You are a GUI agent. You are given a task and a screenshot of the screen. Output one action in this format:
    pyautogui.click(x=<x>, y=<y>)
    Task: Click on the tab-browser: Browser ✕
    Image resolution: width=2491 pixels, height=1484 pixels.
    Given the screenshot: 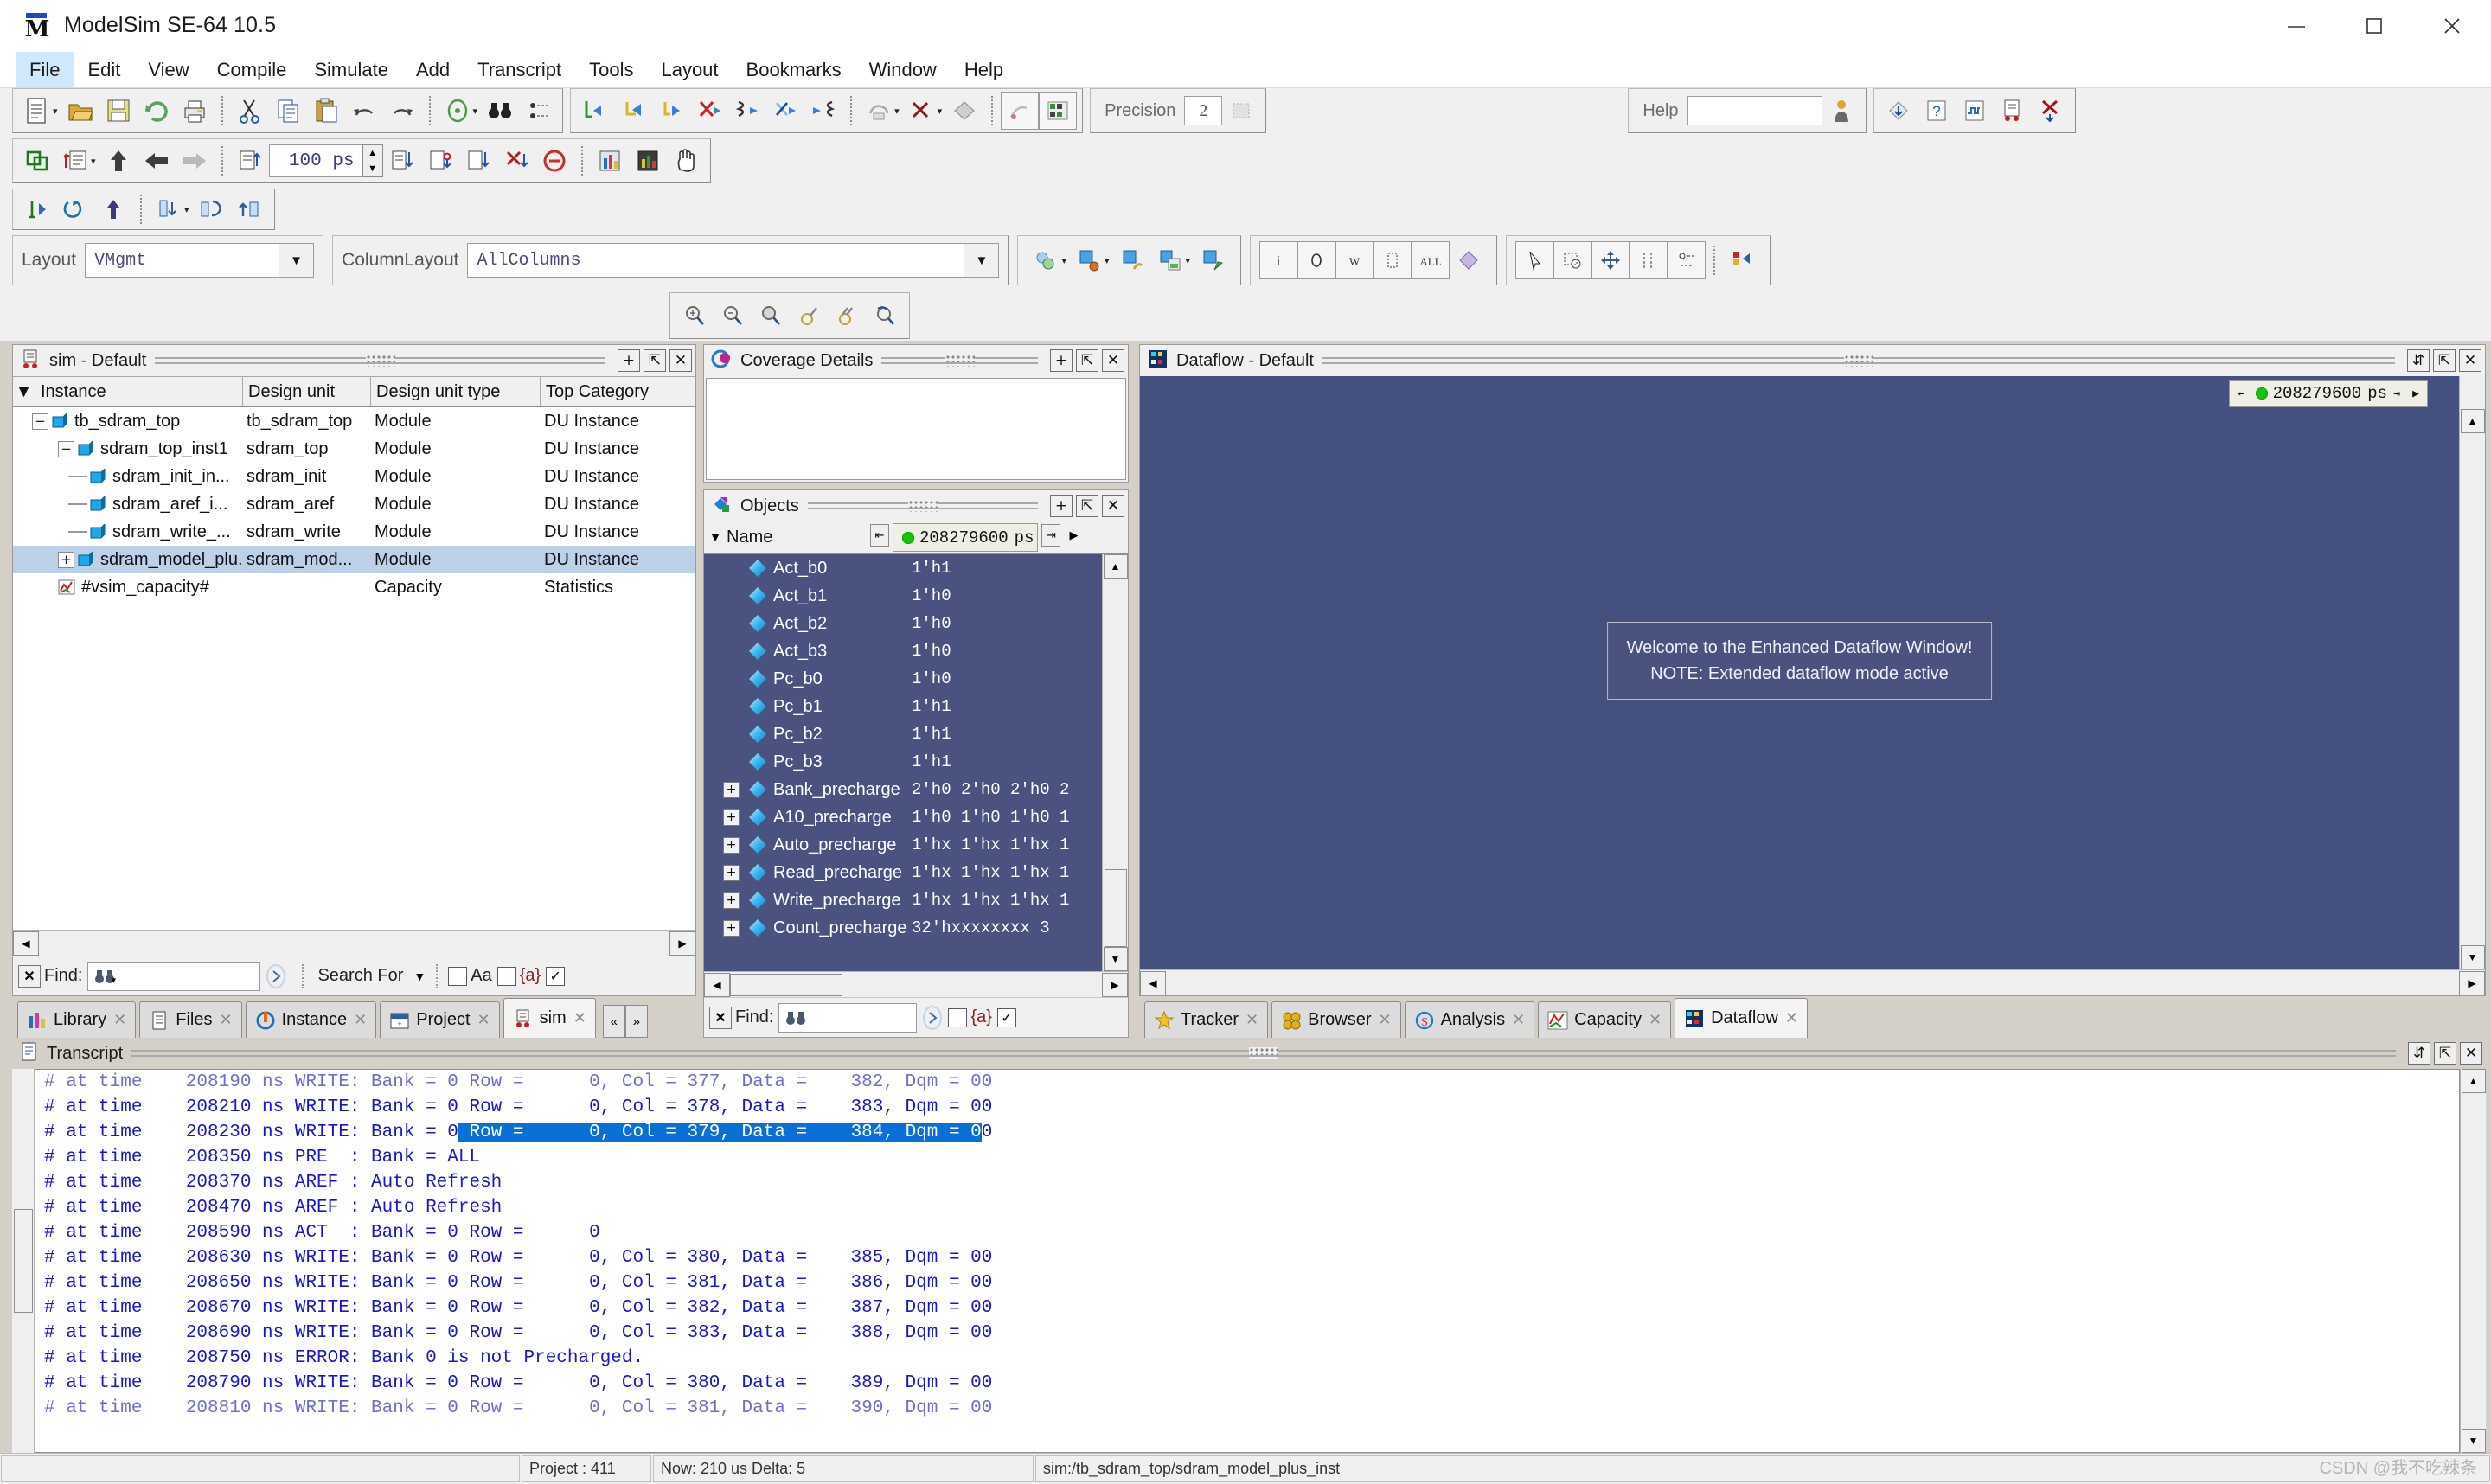 What is the action you would take?
    pyautogui.click(x=1336, y=1020)
    